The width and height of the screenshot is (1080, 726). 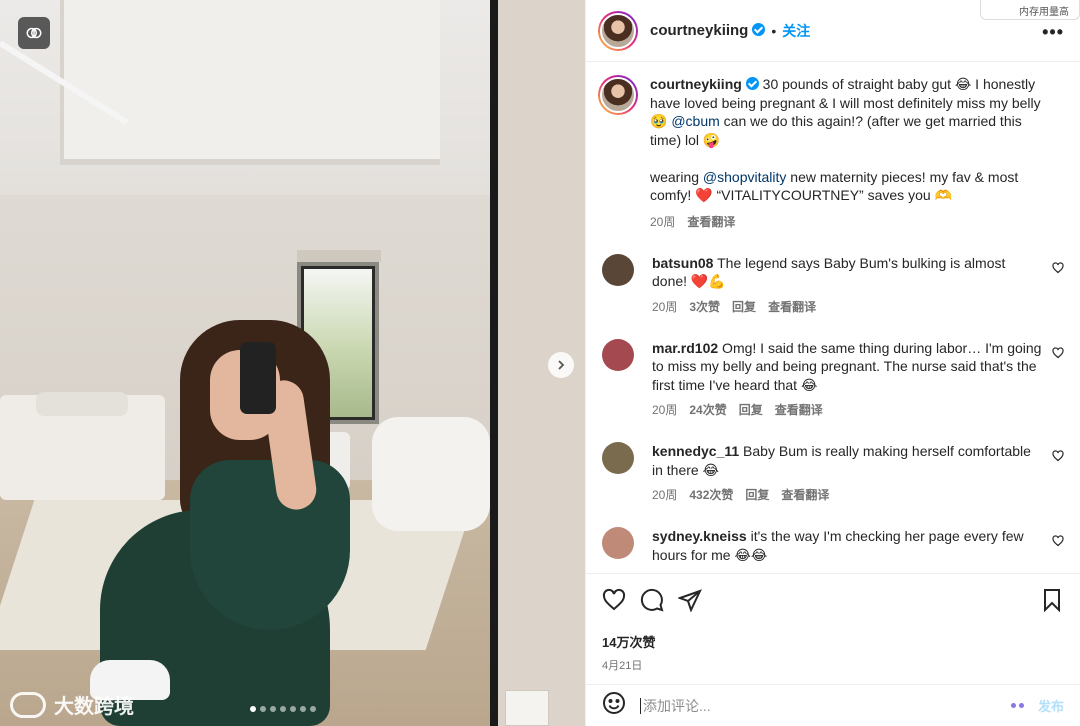 What do you see at coordinates (527, 708) in the screenshot?
I see `photo-outlet` at bounding box center [527, 708].